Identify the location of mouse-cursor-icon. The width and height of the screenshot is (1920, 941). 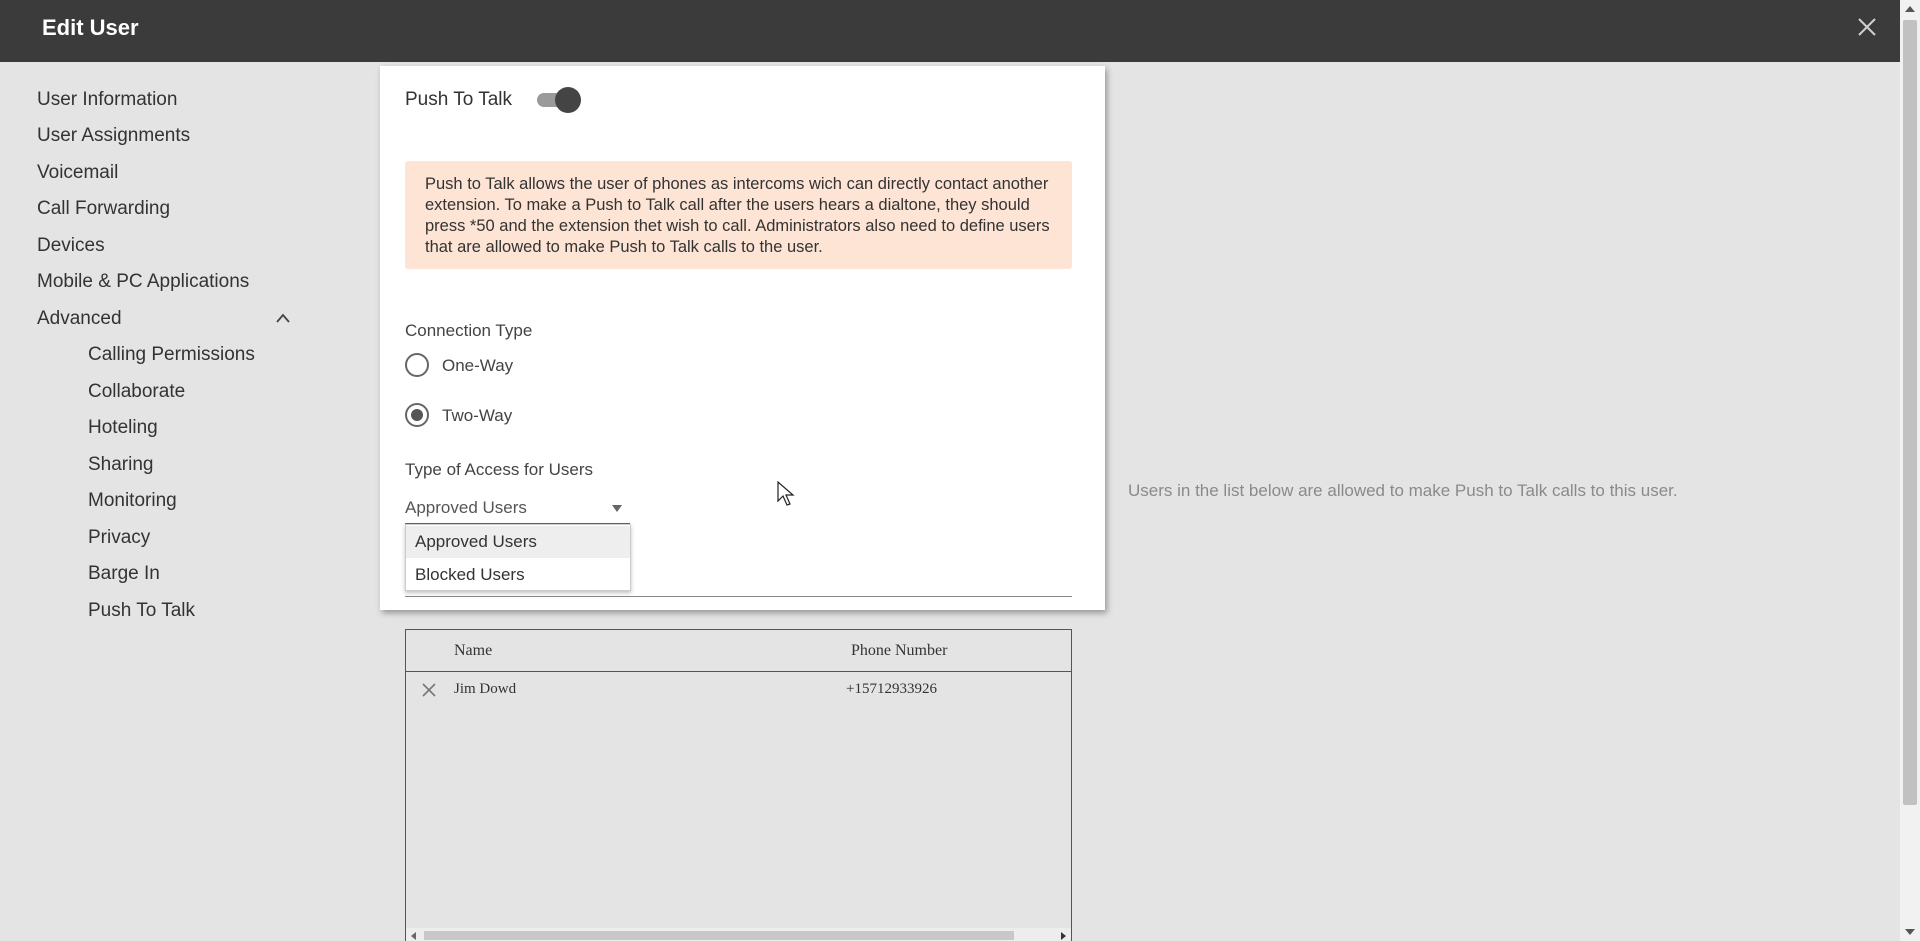
(786, 493).